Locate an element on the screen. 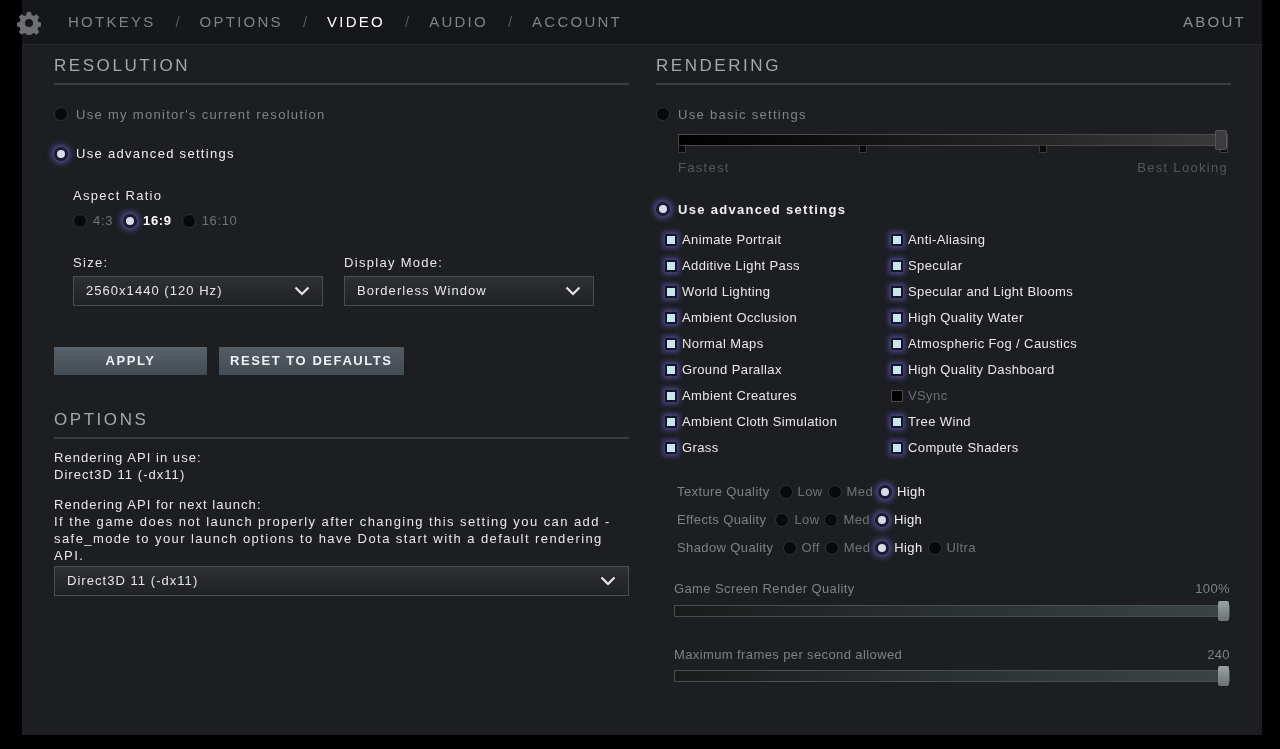 The height and width of the screenshot is (749, 1280). section-heading: RENDERING is located at coordinates (943, 69).